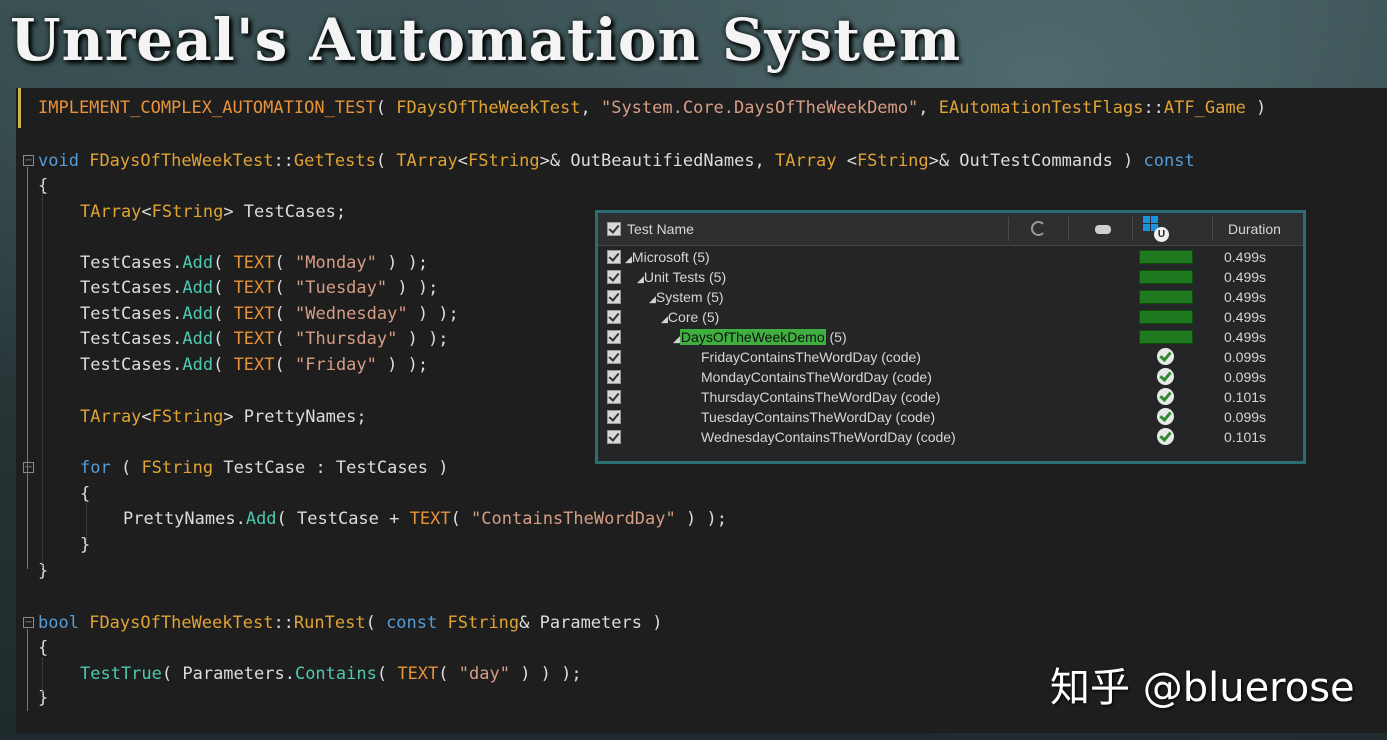 The width and height of the screenshot is (1387, 740). Describe the element at coordinates (950, 297) in the screenshot. I see `test-row: ◢System (5) 0.499s` at that location.